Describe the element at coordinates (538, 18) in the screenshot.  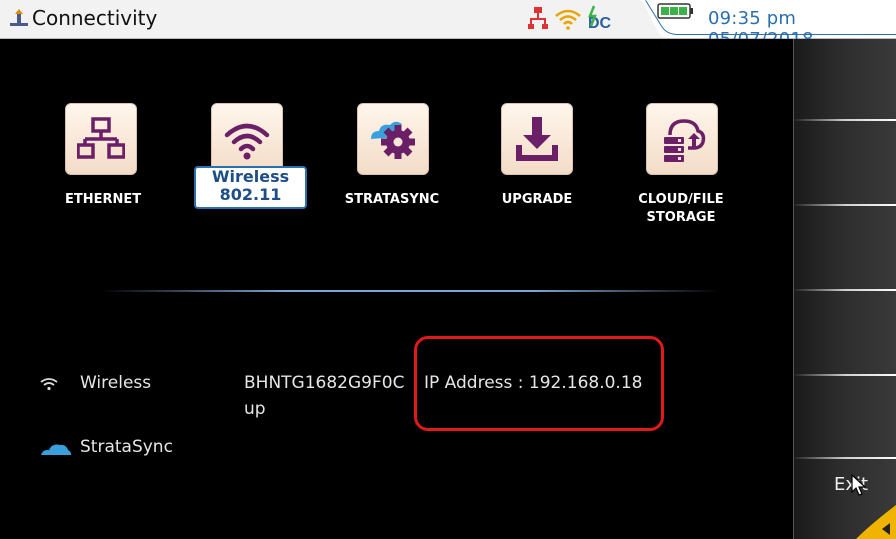
I see `network-icon` at that location.